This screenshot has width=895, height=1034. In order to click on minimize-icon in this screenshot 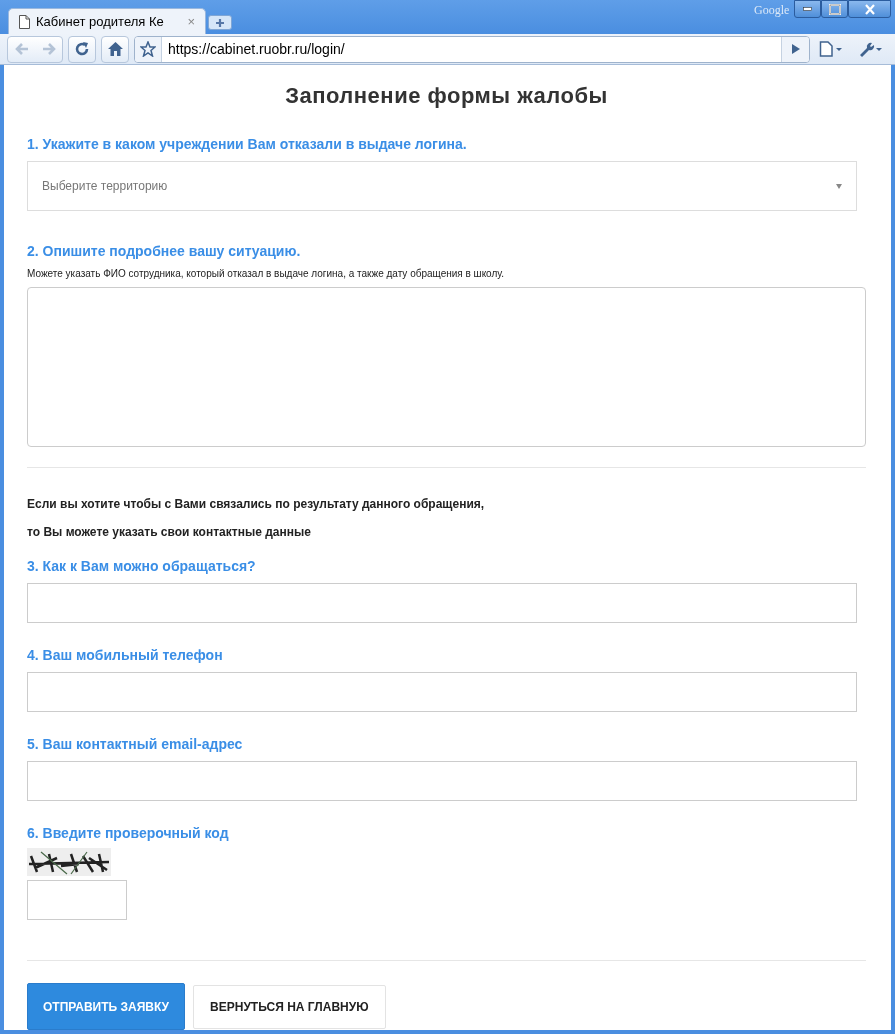, I will do `click(807, 9)`.